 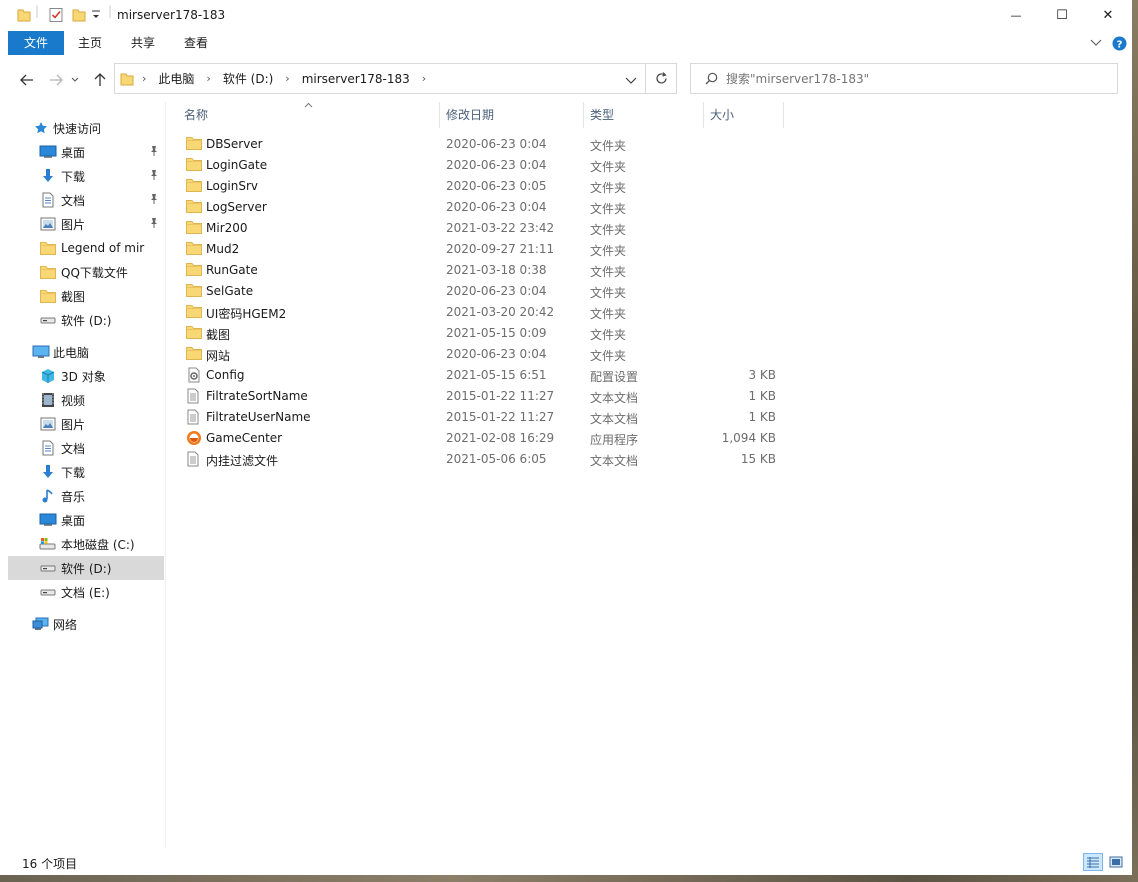 What do you see at coordinates (86, 376) in the screenshot?
I see `sidebar-item-3d: 3D 对象` at bounding box center [86, 376].